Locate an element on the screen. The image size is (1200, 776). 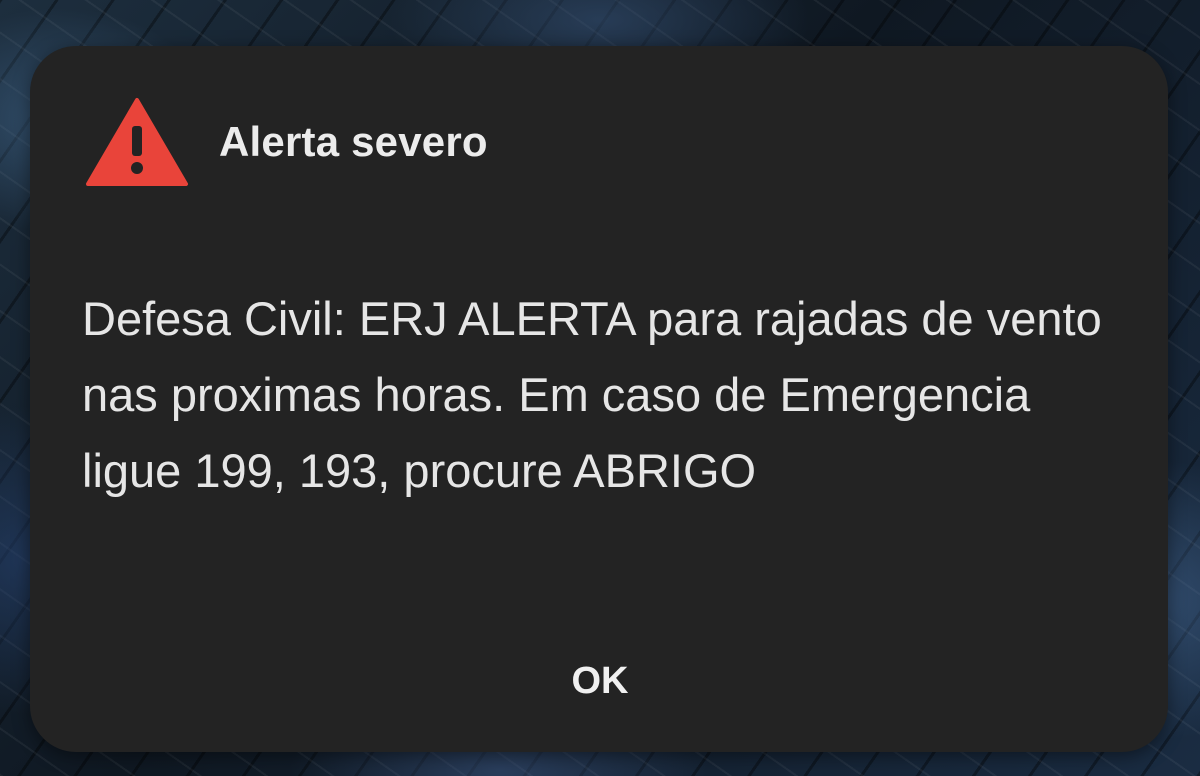
alert-title: Alerta severo is located at coordinates (353, 141).